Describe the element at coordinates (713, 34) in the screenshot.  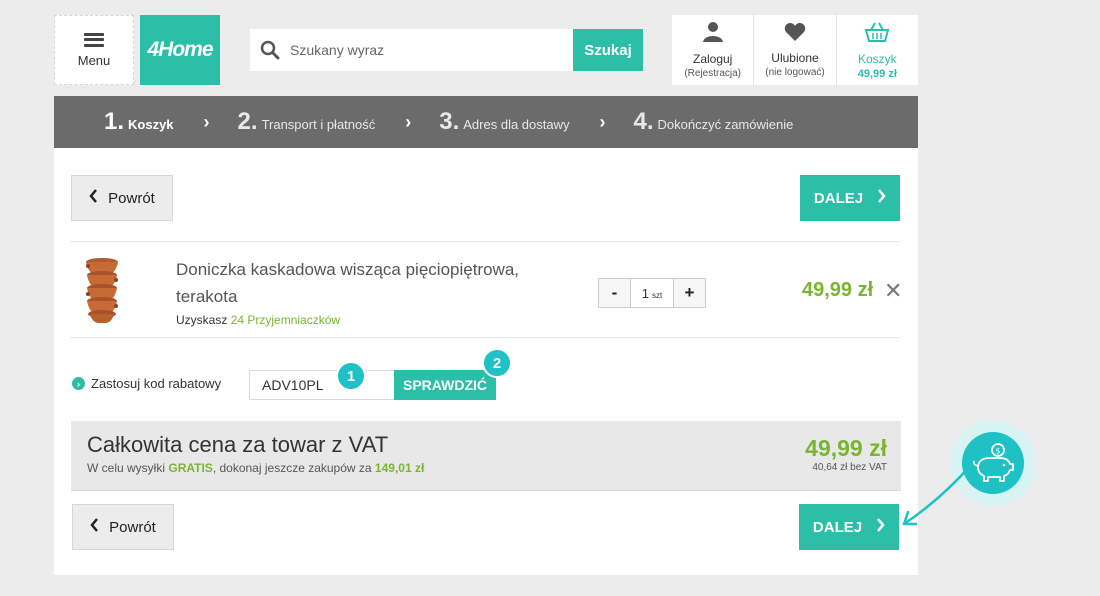
I see `user-icon` at that location.